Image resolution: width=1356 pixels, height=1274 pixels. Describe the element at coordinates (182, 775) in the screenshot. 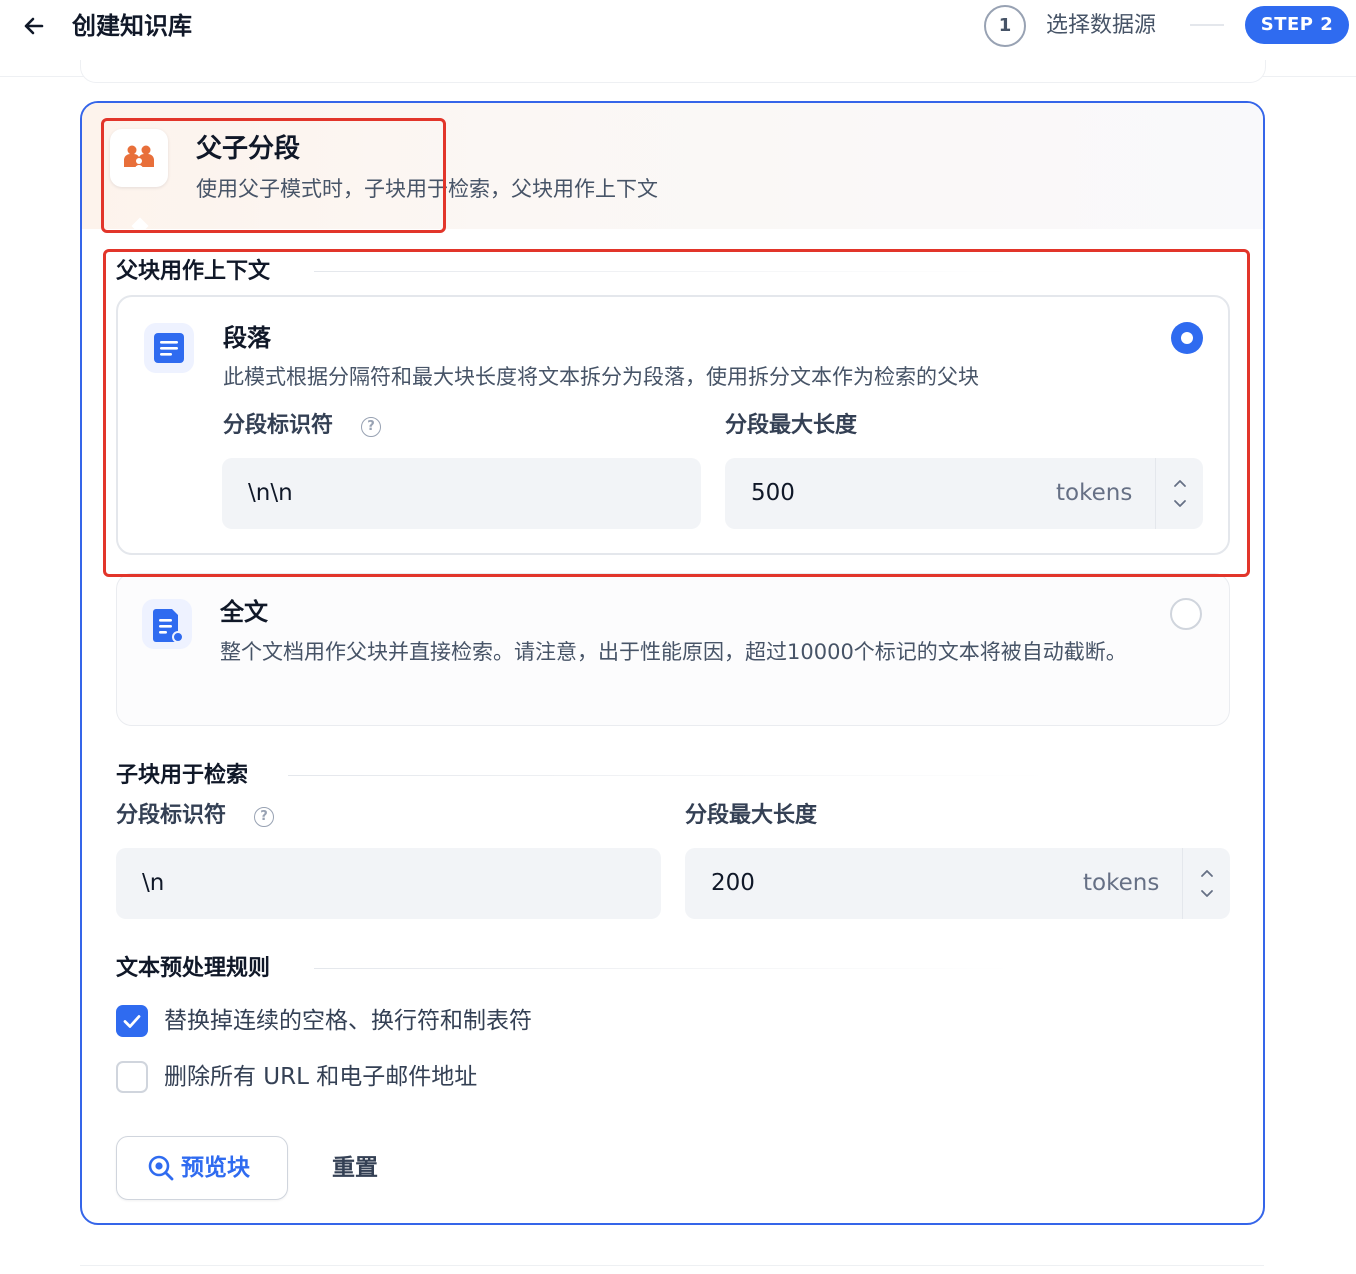

I see `child-section-title: 子块用于检索` at that location.